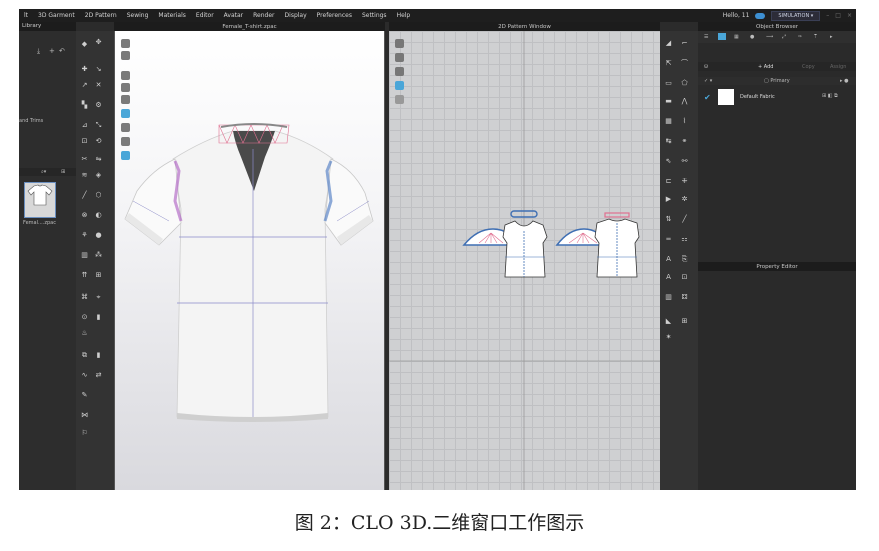 This screenshot has height=551, width=879. I want to click on arrow-tab-icon: ⤢, so click(784, 37).